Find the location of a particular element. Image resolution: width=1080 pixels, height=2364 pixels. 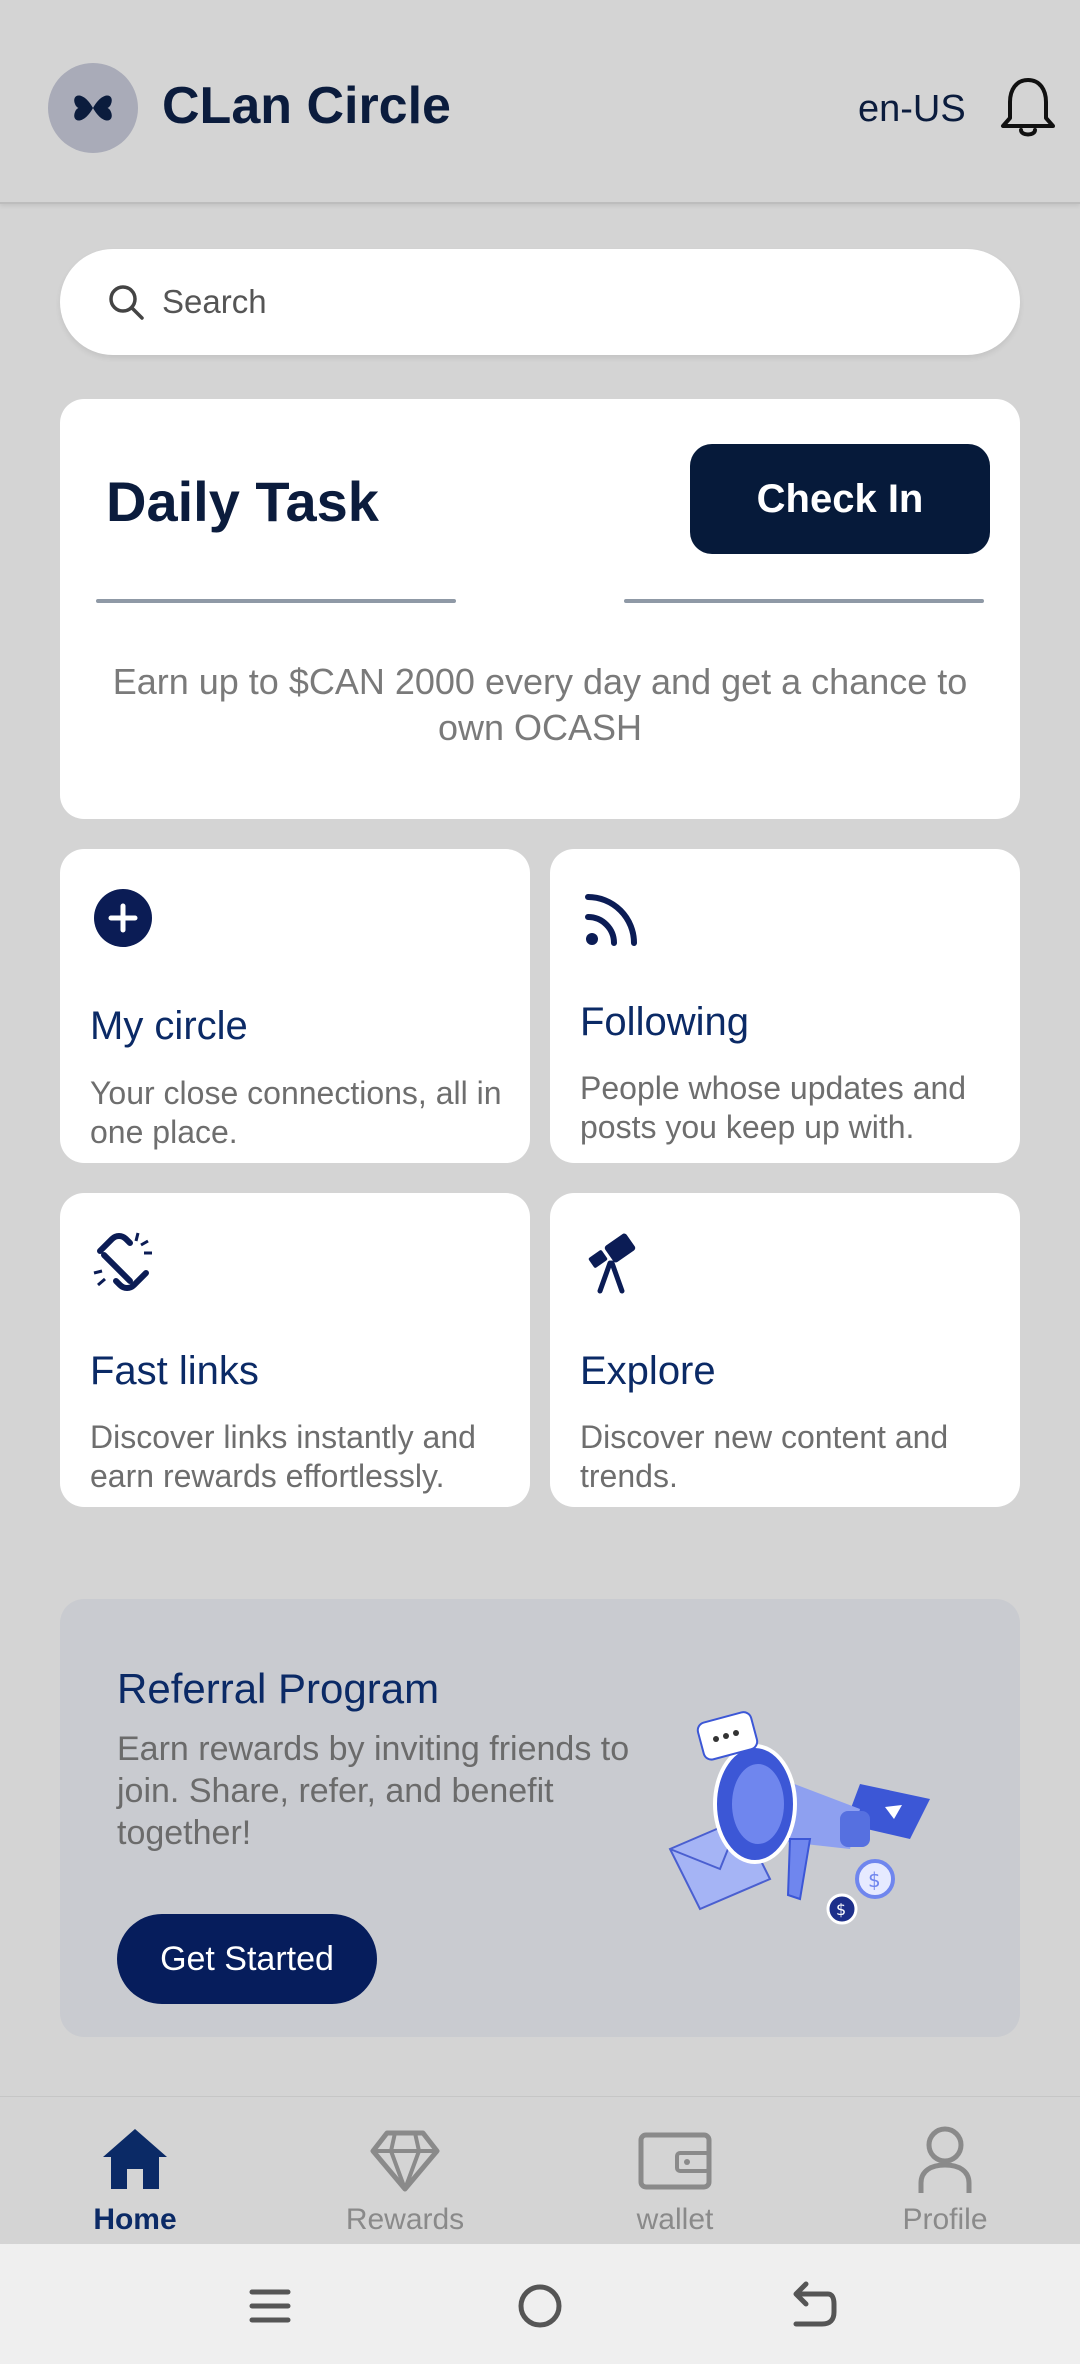

system-navigation-bar is located at coordinates (540, 2304).